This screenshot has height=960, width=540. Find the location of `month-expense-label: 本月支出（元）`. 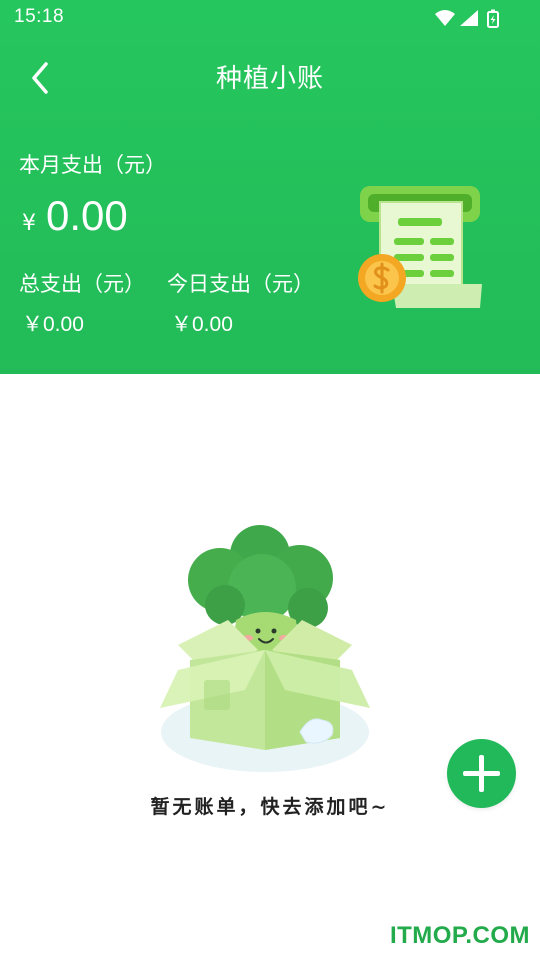

month-expense-label: 本月支出（元） is located at coordinates (92, 165).